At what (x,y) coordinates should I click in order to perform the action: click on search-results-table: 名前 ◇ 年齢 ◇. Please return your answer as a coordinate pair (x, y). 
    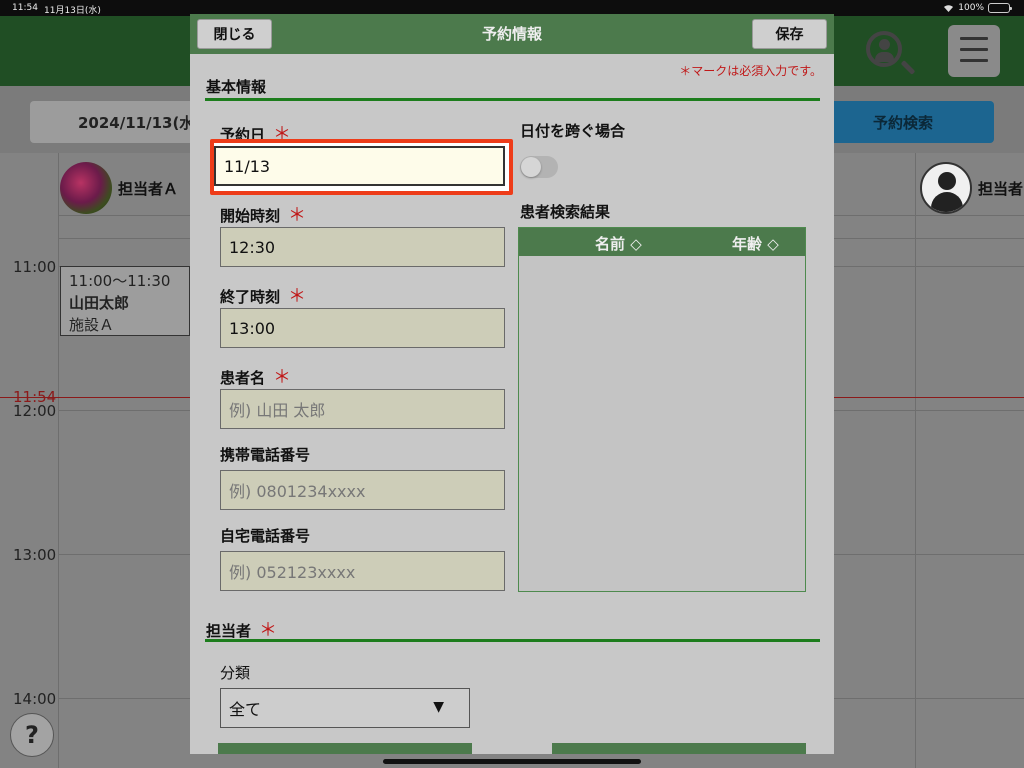
    Looking at the image, I should click on (662, 409).